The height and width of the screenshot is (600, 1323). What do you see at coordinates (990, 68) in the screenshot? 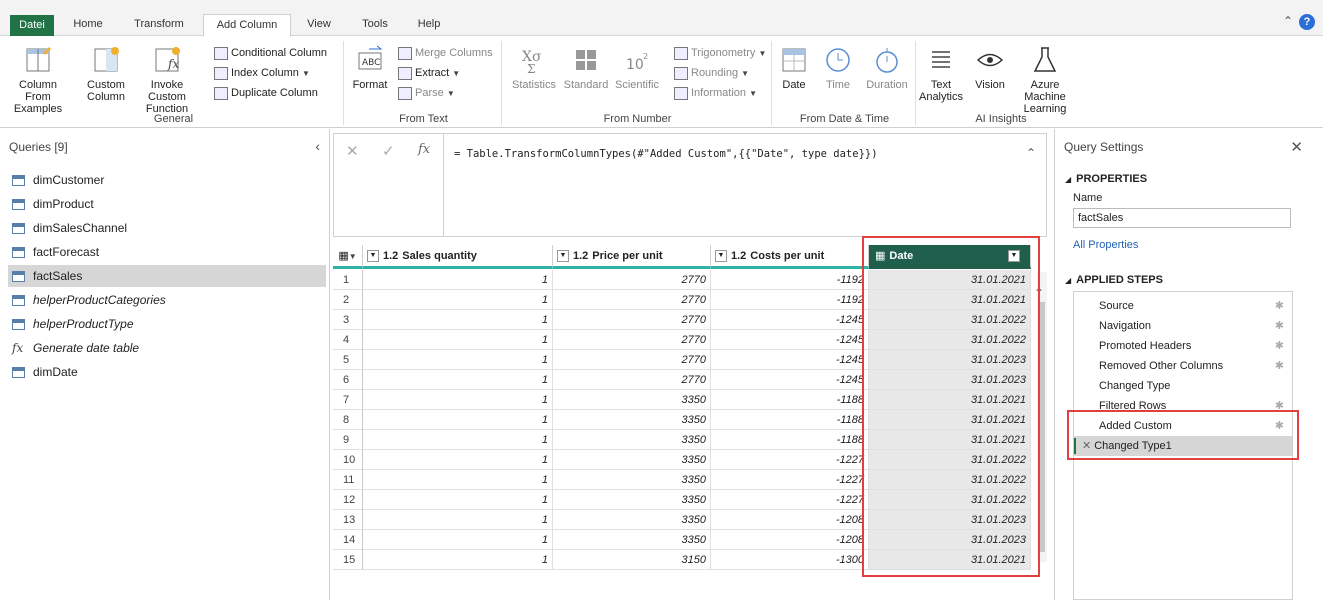
I see `vision-button: Vision` at bounding box center [990, 68].